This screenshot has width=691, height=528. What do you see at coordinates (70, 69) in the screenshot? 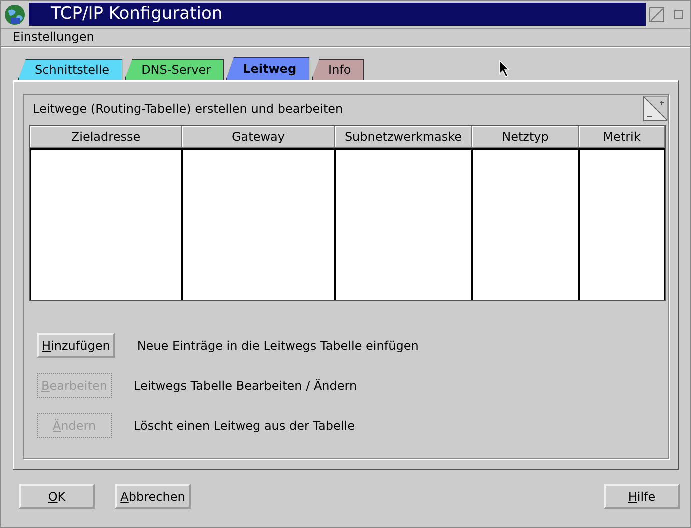
I see `tab: Schnittstelle` at bounding box center [70, 69].